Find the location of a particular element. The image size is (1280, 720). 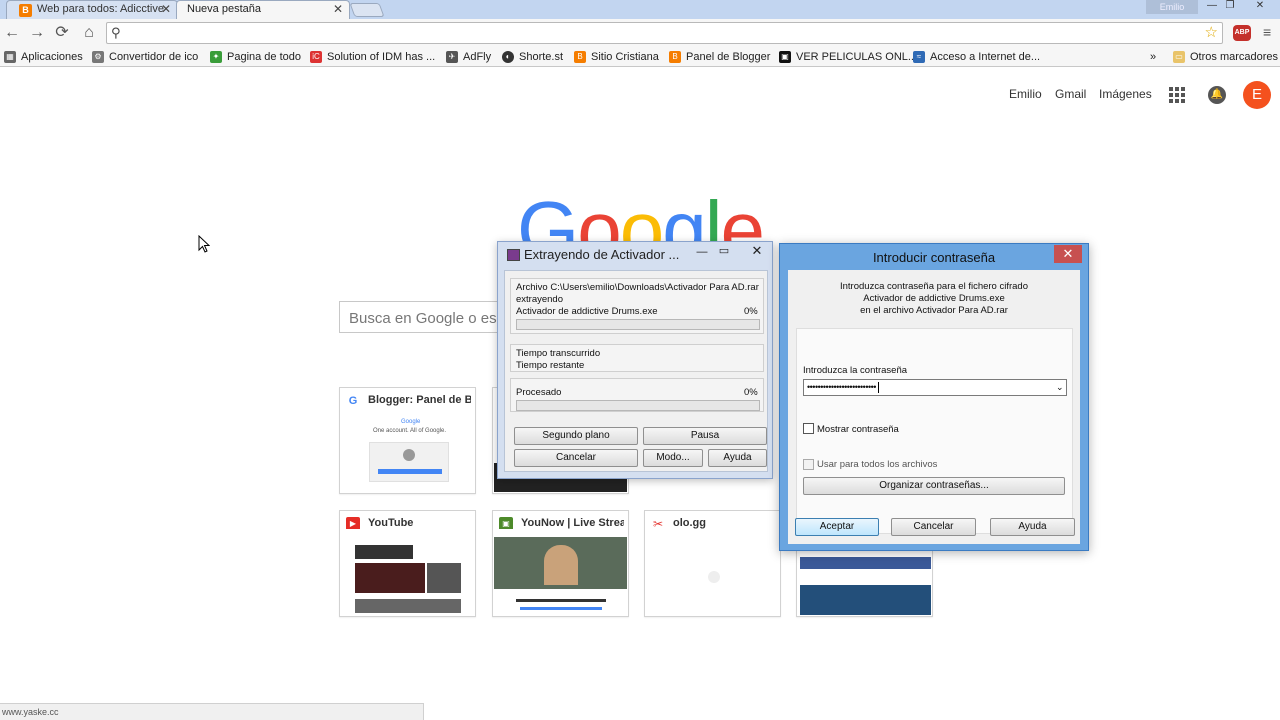

avatar: E is located at coordinates (1257, 95).